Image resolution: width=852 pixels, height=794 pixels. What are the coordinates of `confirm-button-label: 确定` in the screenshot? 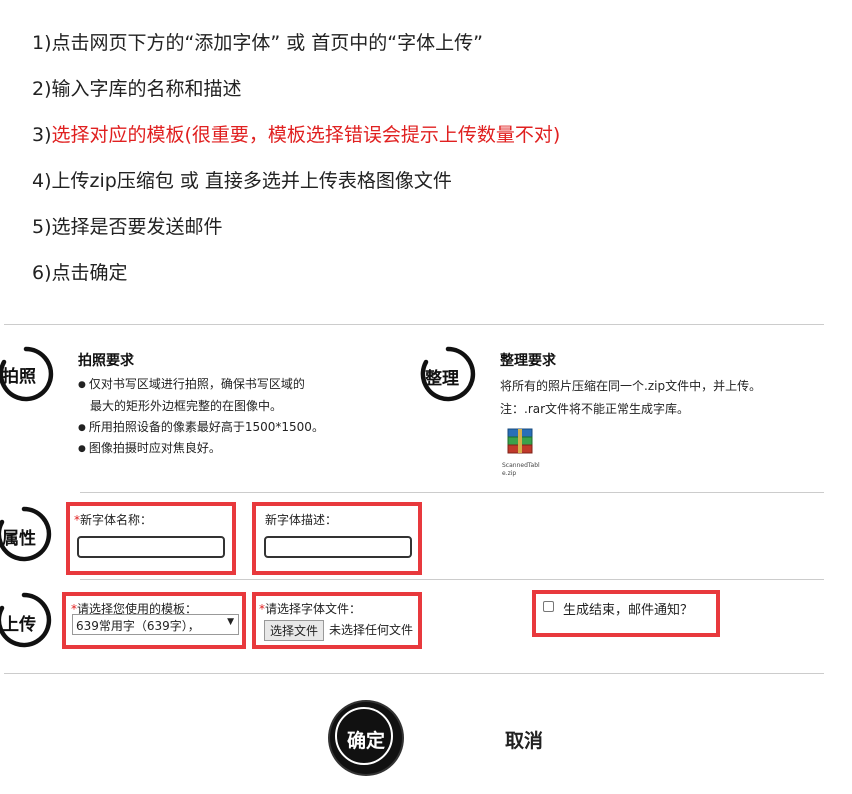 It's located at (365, 741).